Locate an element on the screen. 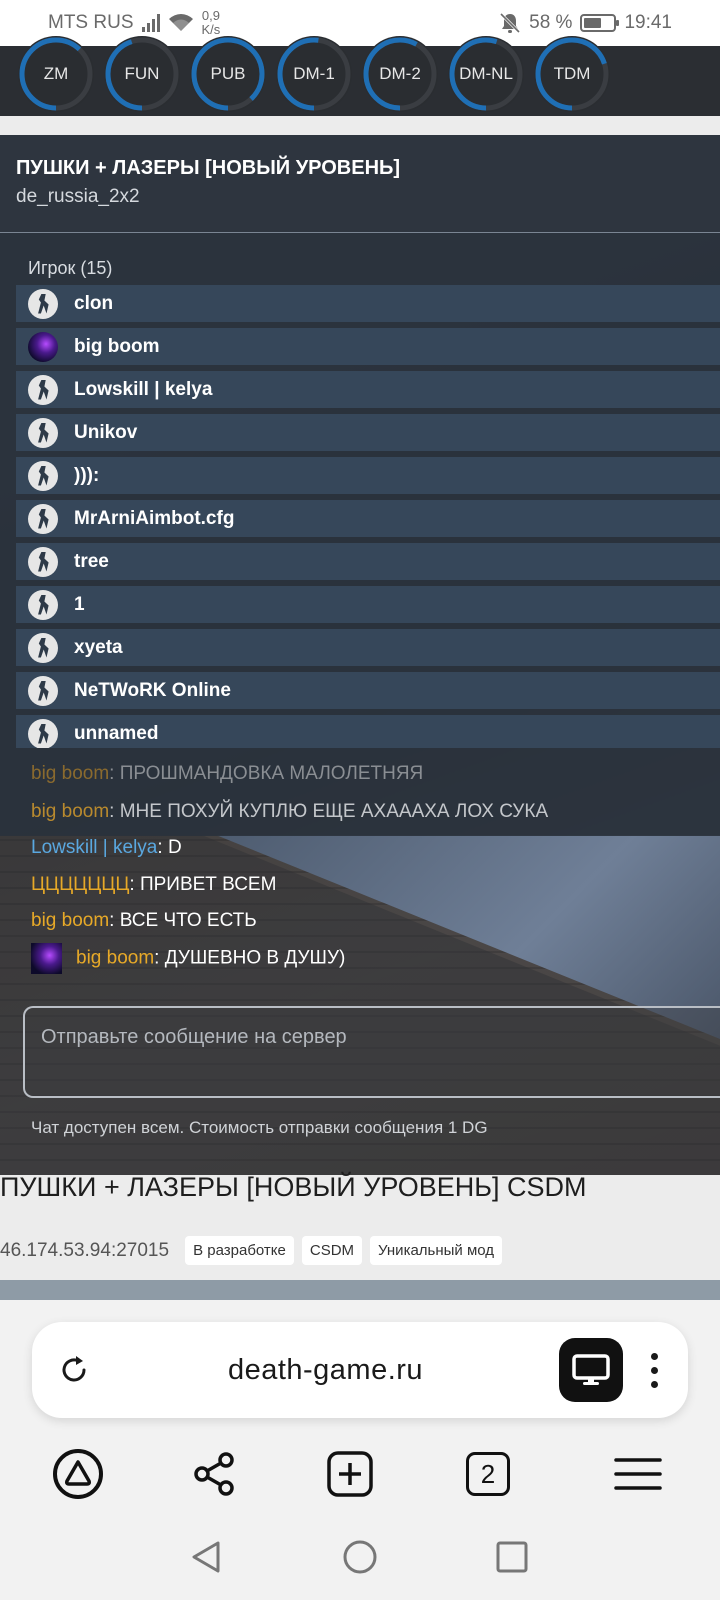 The height and width of the screenshot is (1600, 720). chat-message: ЦЦЦЦЦЦЦ: ПРИВЕТ ВСЕМ is located at coordinates (154, 884).